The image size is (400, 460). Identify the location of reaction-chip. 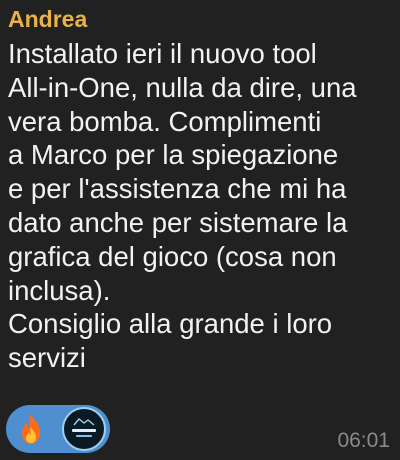
(58, 429).